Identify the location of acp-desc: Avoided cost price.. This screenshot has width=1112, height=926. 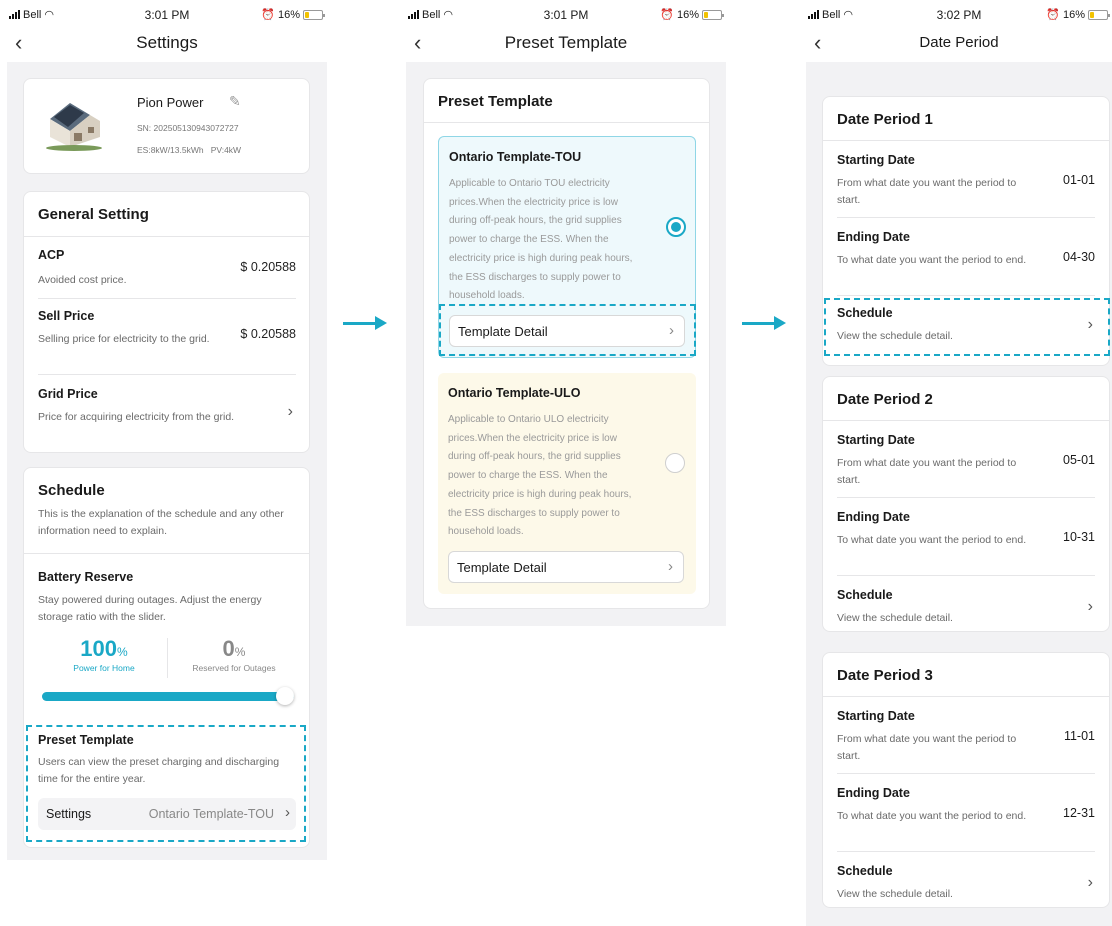
(82, 280).